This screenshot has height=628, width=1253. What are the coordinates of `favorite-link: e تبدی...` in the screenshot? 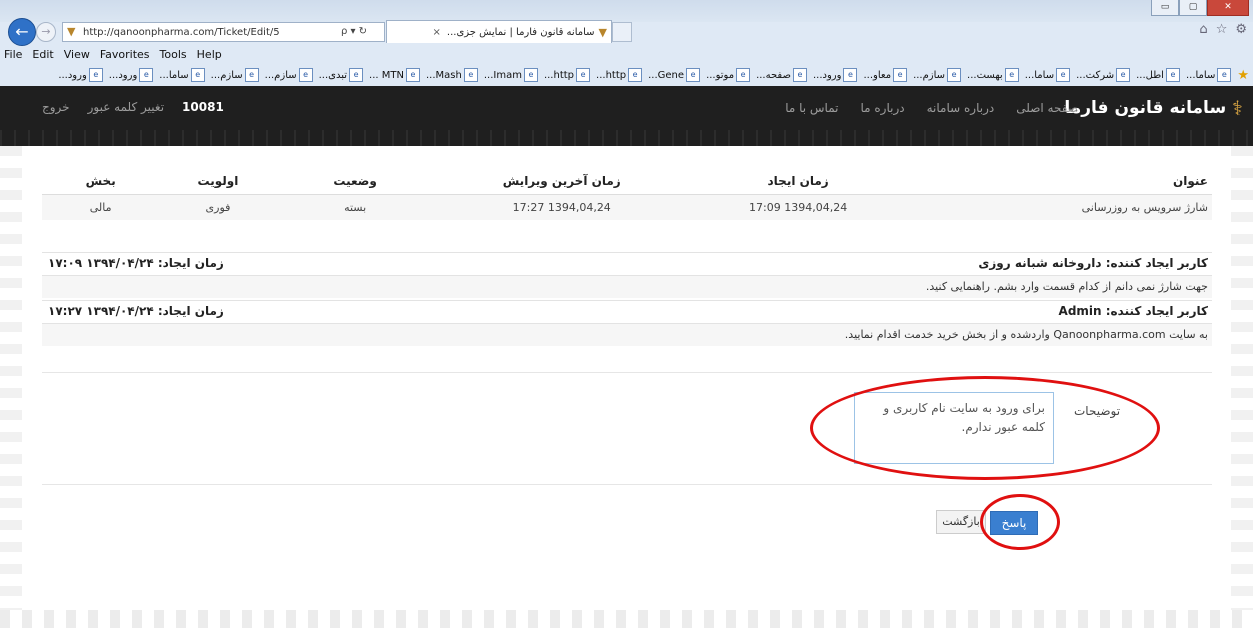 It's located at (341, 75).